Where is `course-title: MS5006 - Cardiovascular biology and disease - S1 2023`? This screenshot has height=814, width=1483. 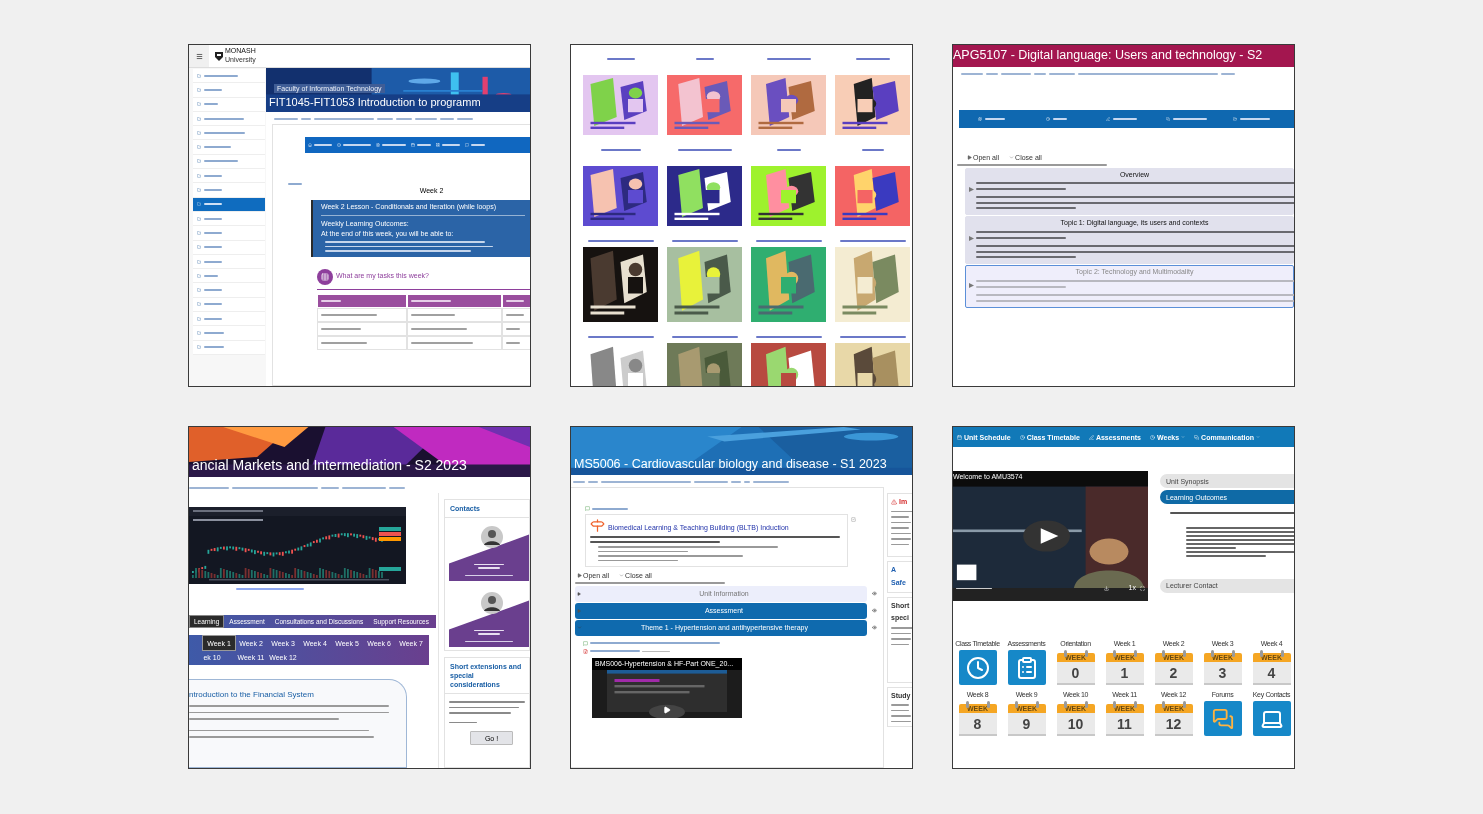 course-title: MS5006 - Cardiovascular biology and disease - S1 2023 is located at coordinates (730, 465).